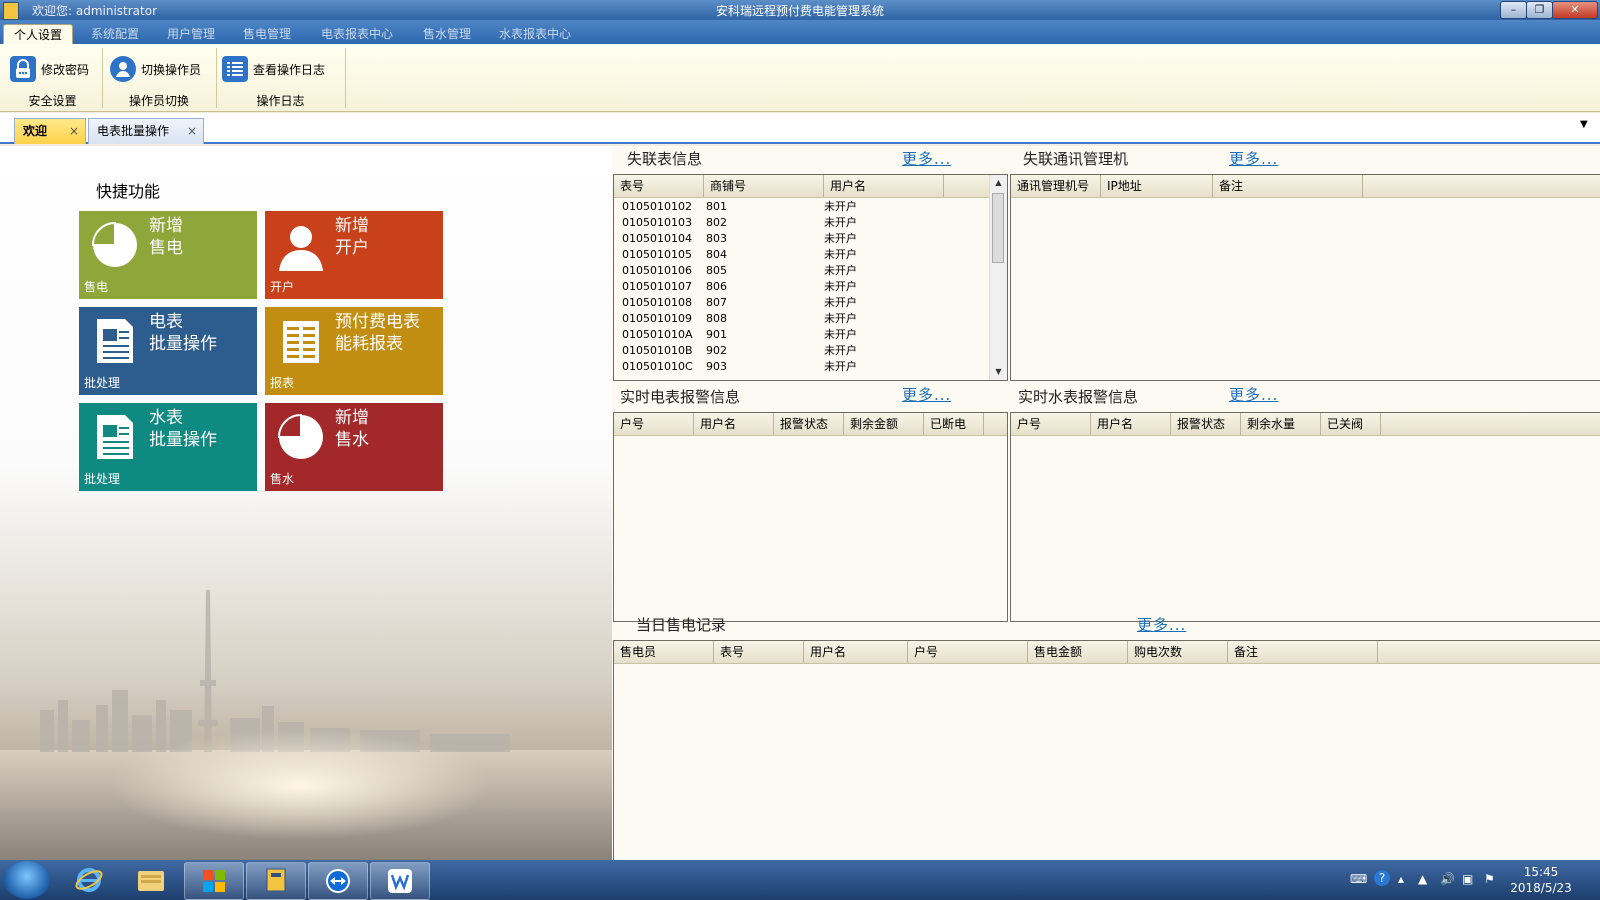  What do you see at coordinates (1157, 186) in the screenshot?
I see `column-header: IP地址` at bounding box center [1157, 186].